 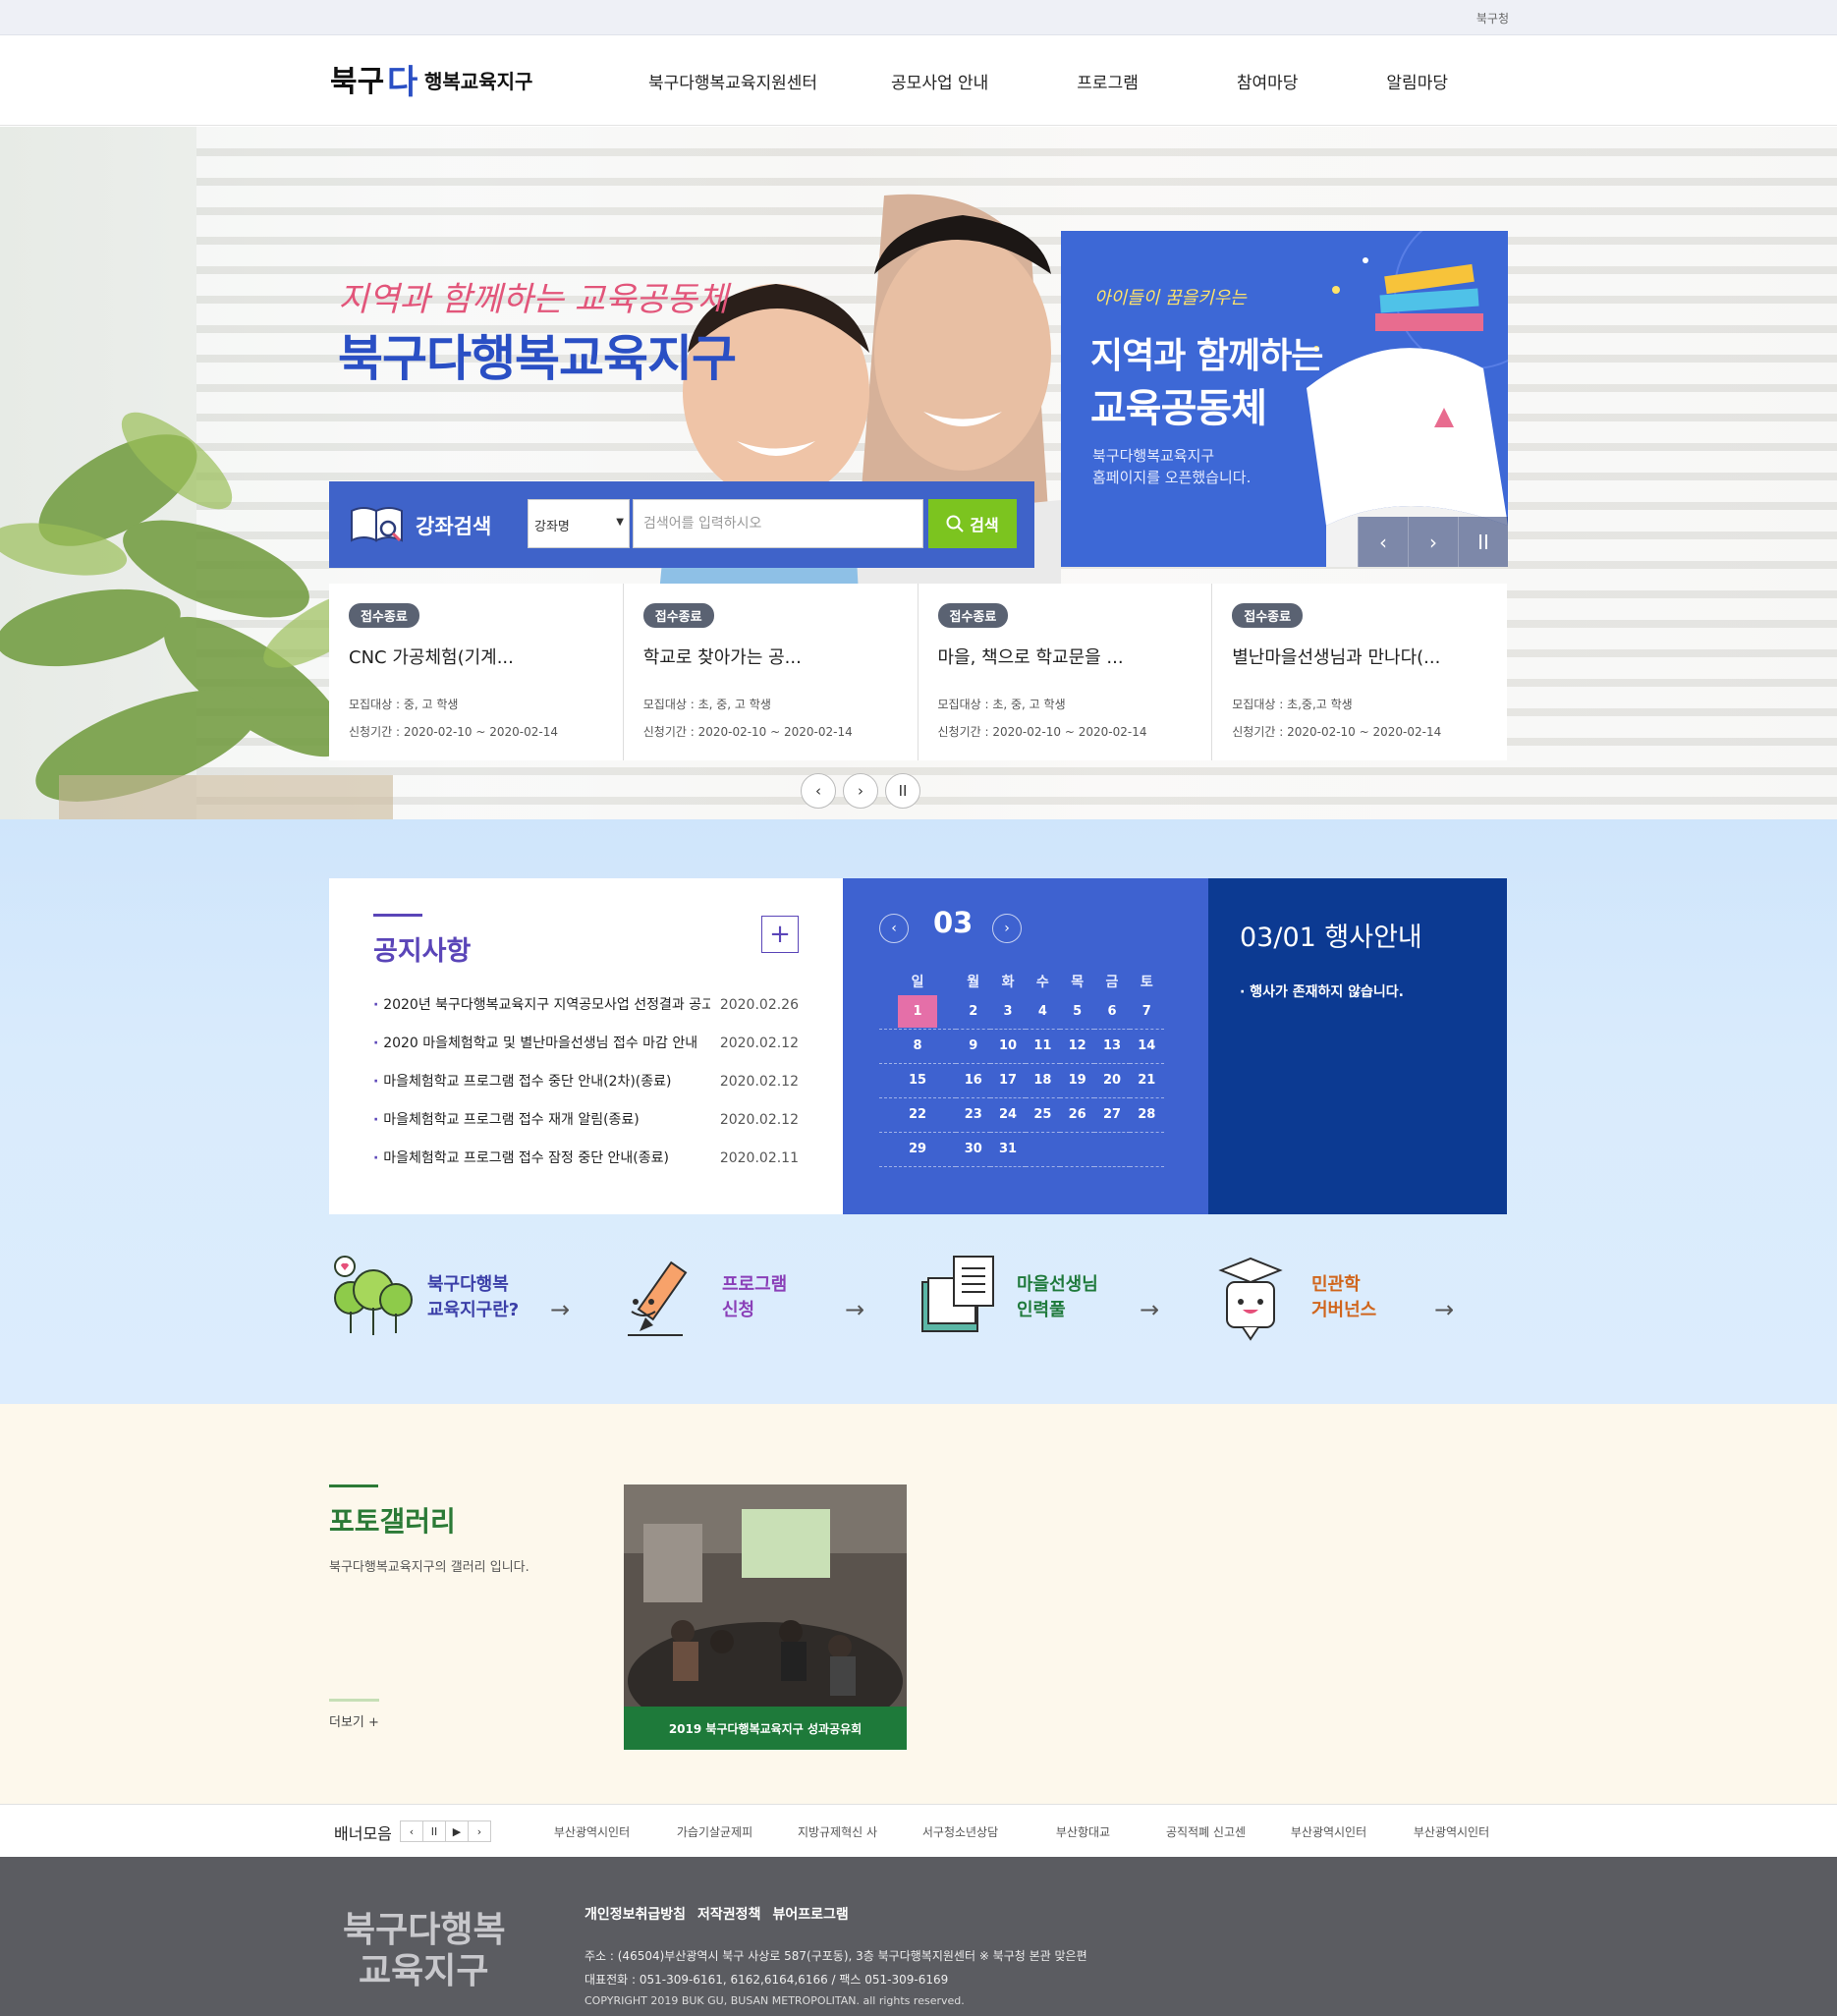 I want to click on notice-item: 2020 마을체험학교 및 별난마을선생님 접수 마감 안내 2020.02.12, so click(x=586, y=1044).